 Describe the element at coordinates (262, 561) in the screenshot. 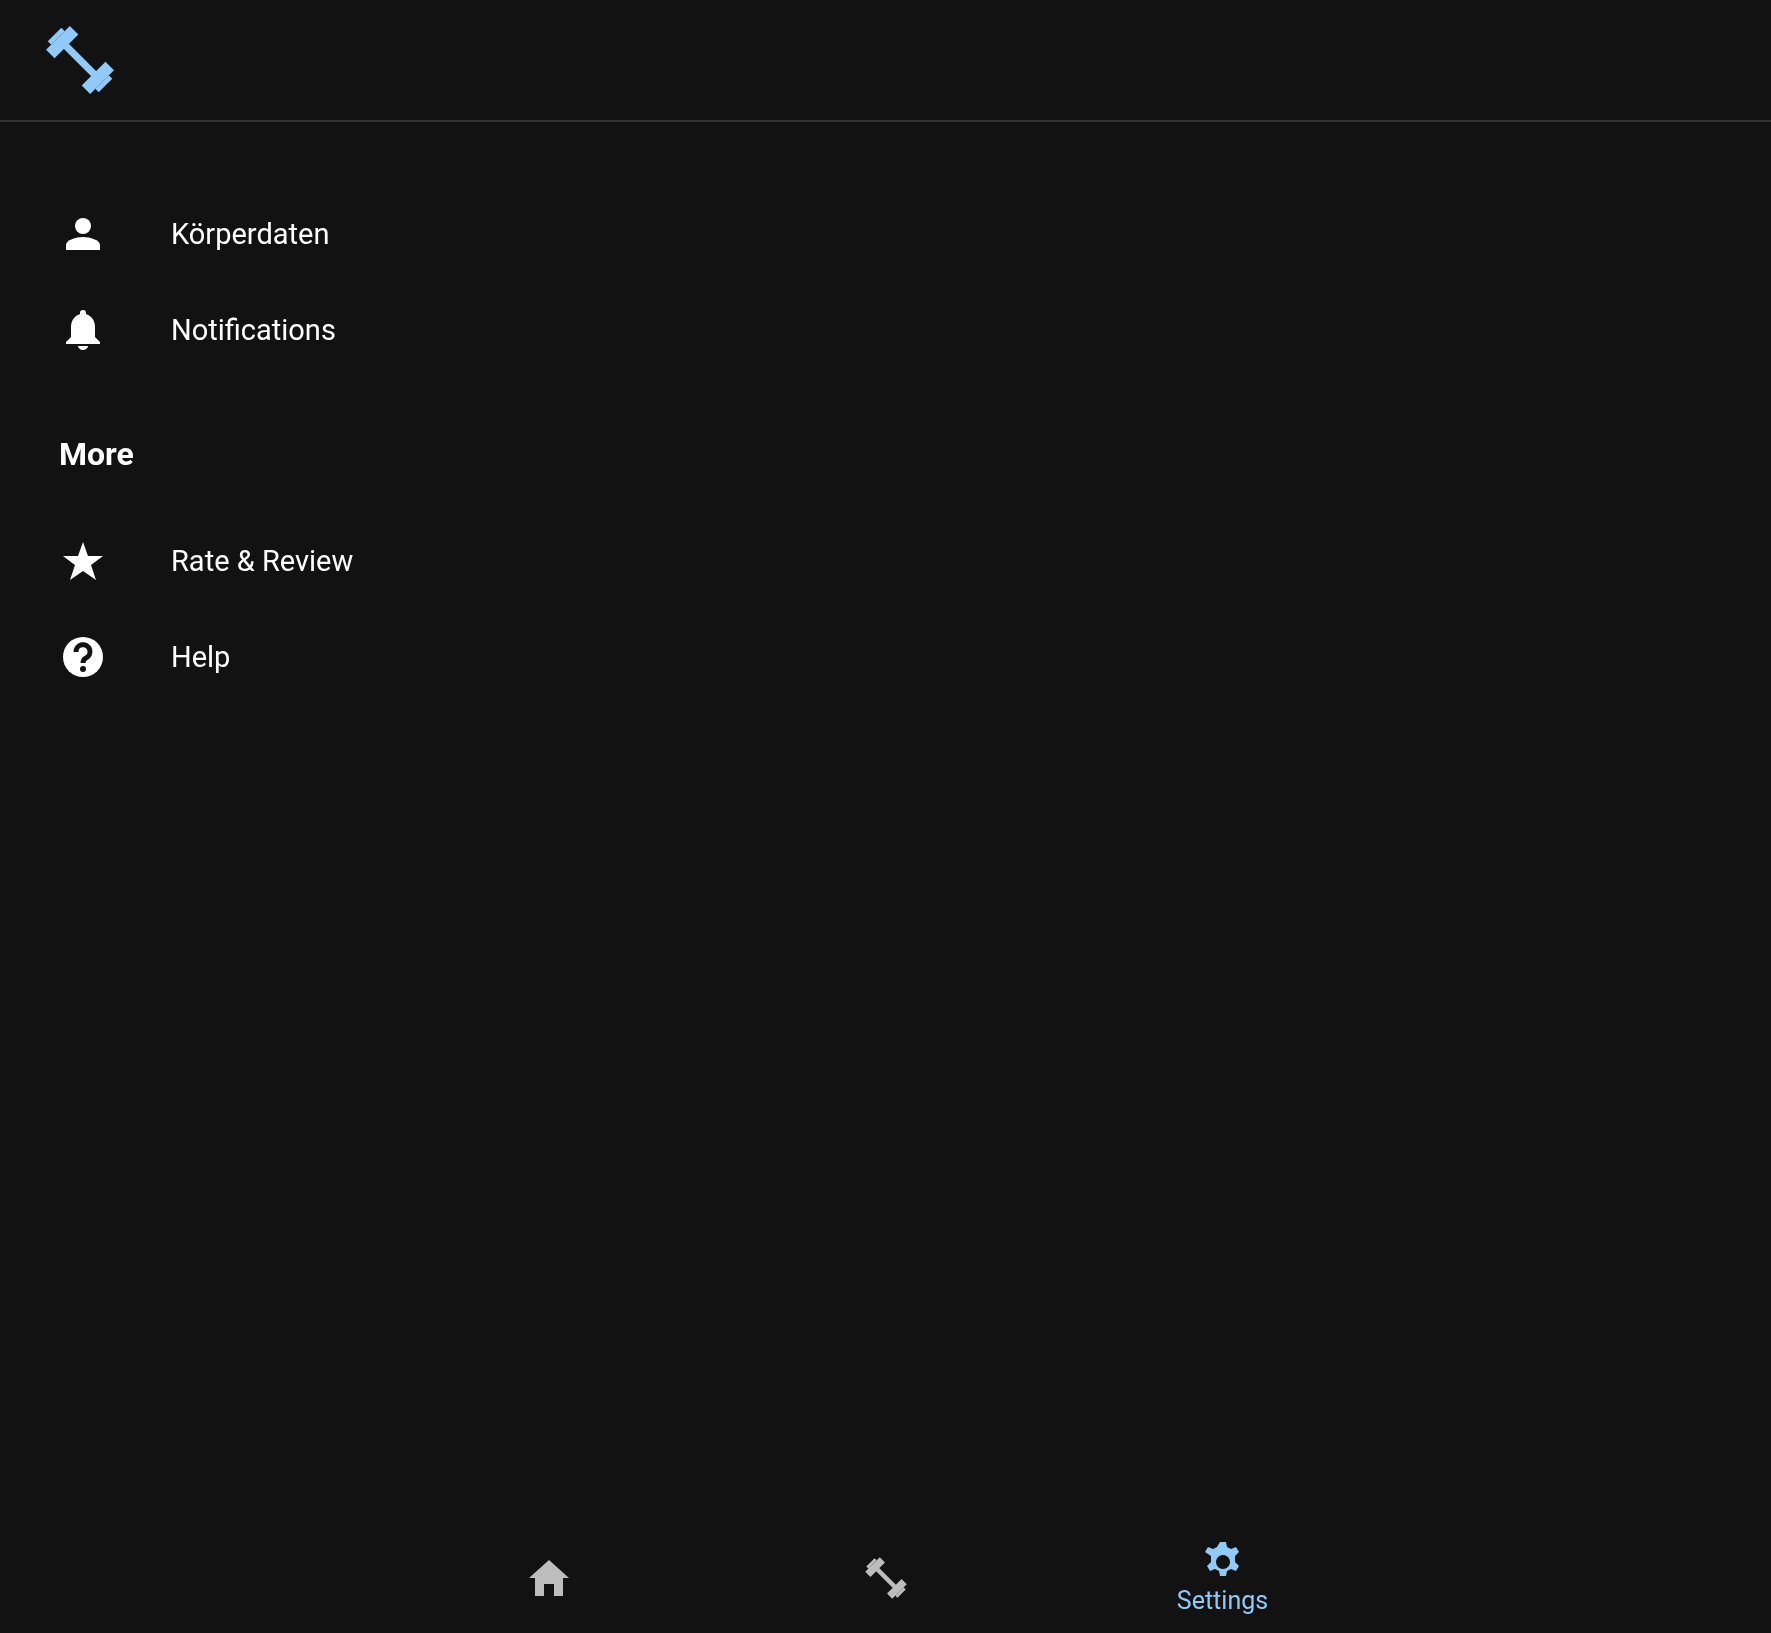

I see `settings-item: Rate & Review` at that location.